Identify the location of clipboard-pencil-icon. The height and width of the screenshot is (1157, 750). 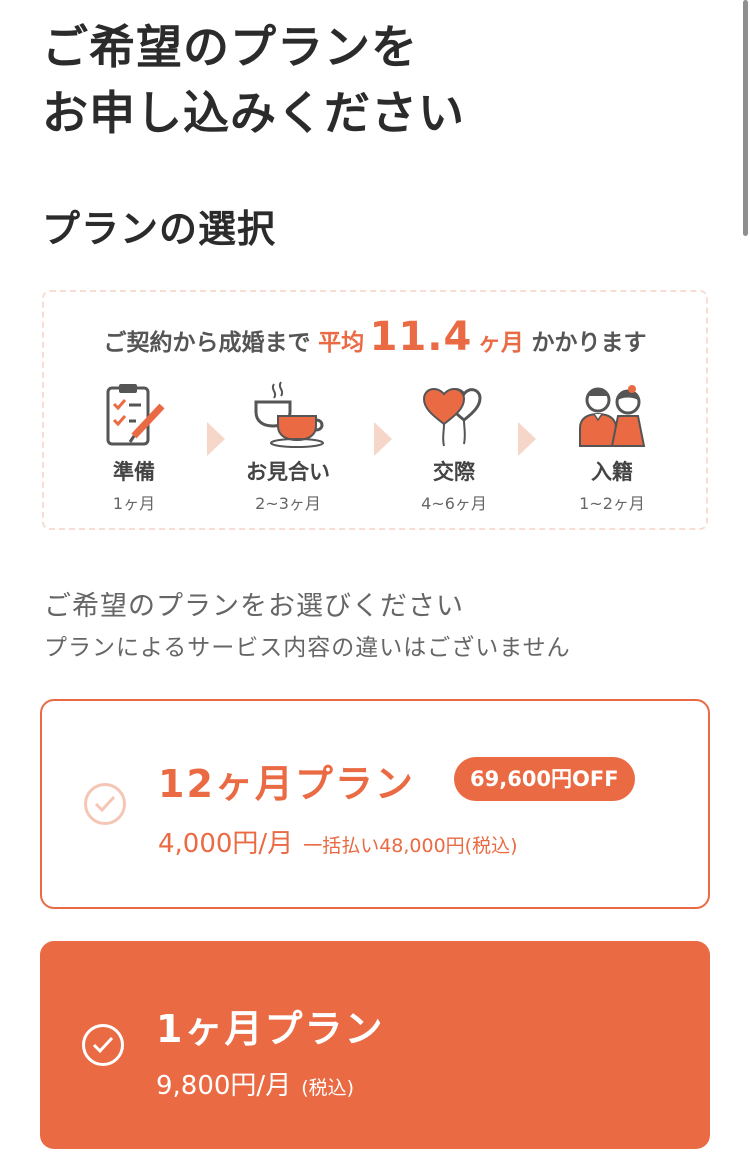
(135, 415).